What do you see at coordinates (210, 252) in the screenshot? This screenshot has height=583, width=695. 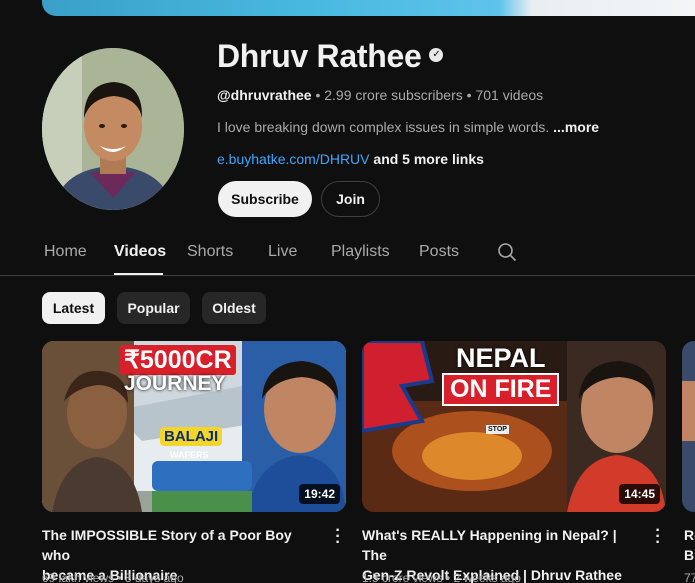 I see `tab-shorts: Shorts` at bounding box center [210, 252].